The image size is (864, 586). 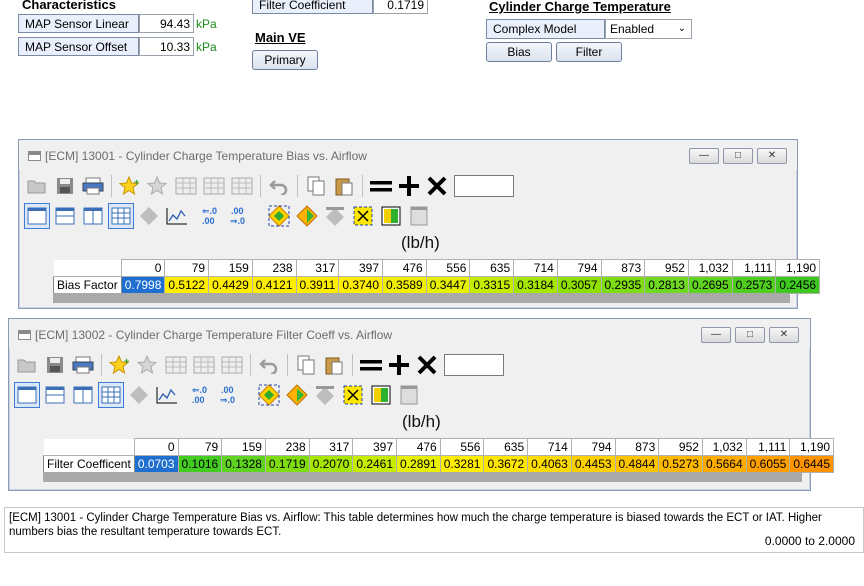 What do you see at coordinates (710, 285) in the screenshot?
I see `value-cell: 0.2695` at bounding box center [710, 285].